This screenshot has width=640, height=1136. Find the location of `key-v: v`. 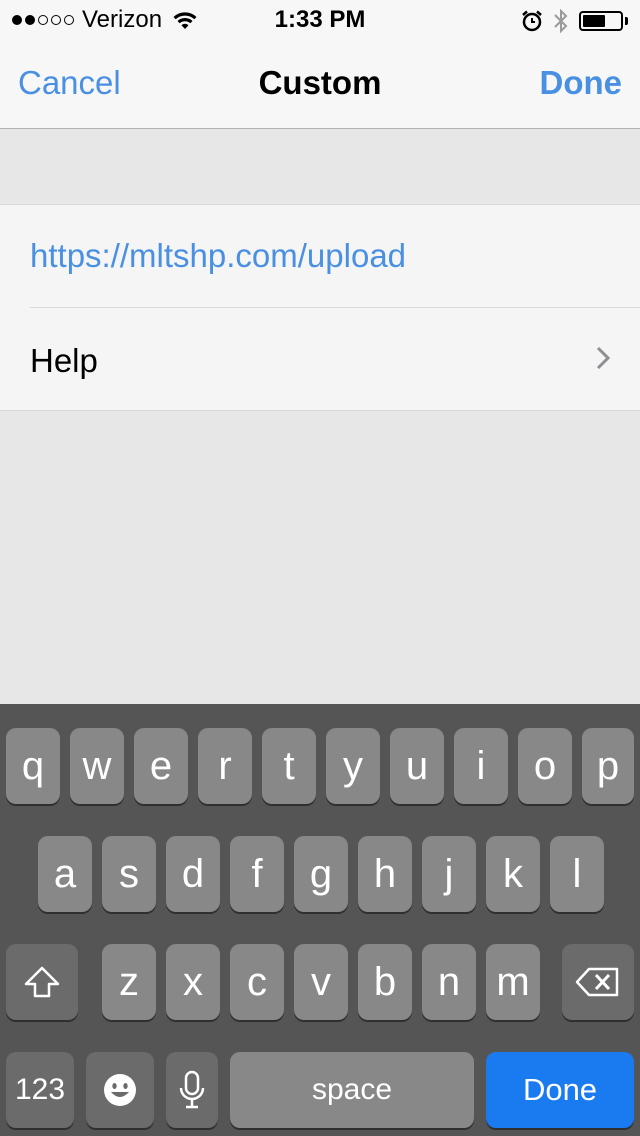

key-v: v is located at coordinates (321, 982).